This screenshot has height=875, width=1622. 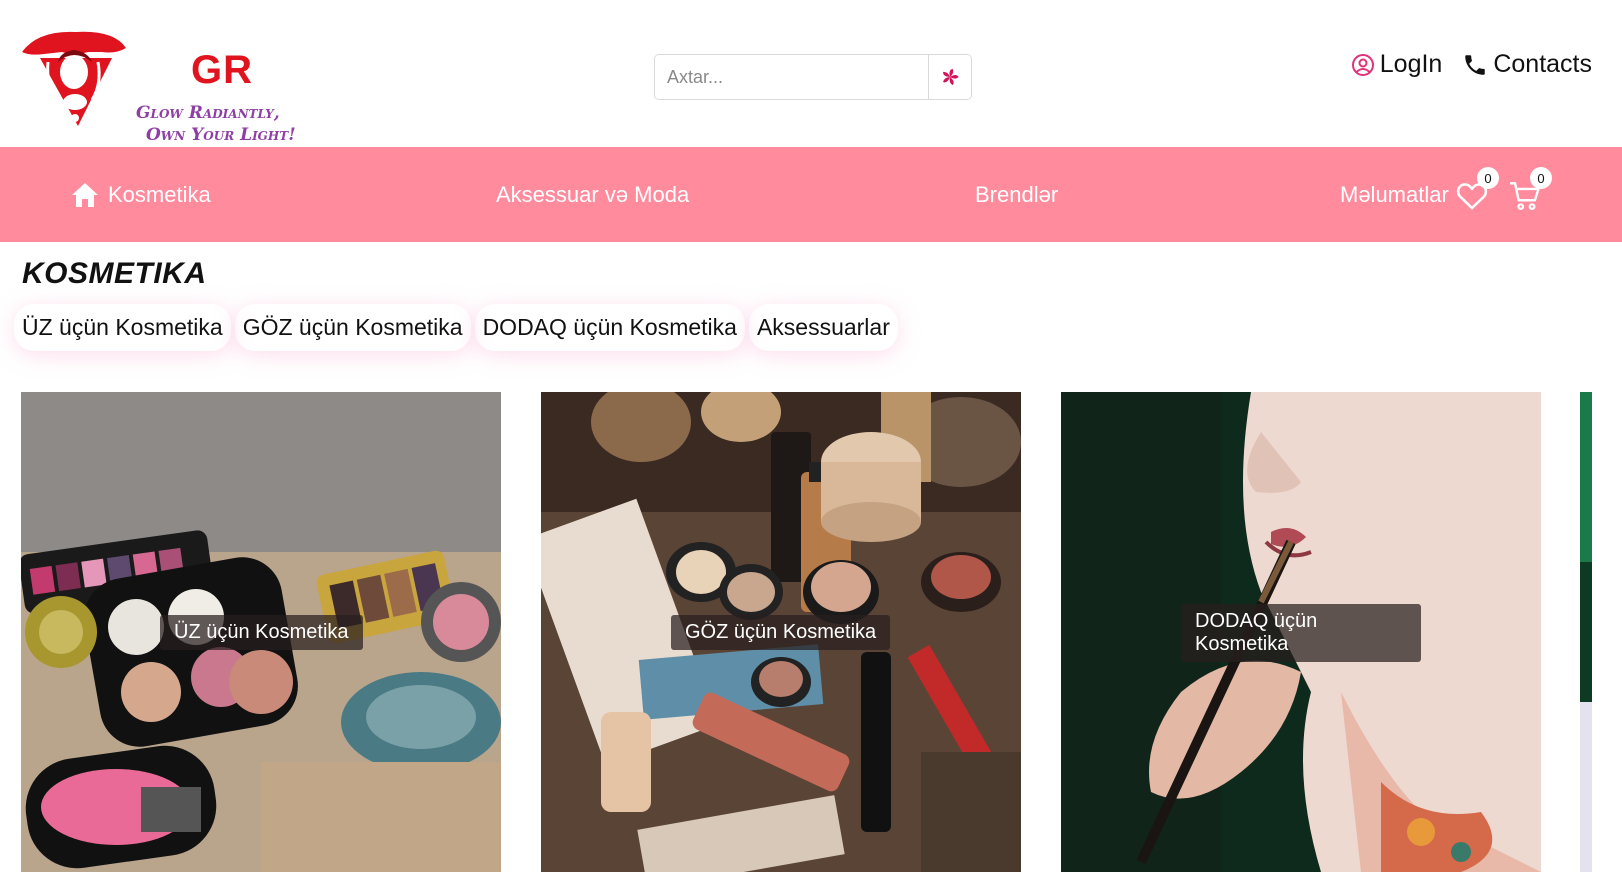 I want to click on home-icon, so click(x=85, y=194).